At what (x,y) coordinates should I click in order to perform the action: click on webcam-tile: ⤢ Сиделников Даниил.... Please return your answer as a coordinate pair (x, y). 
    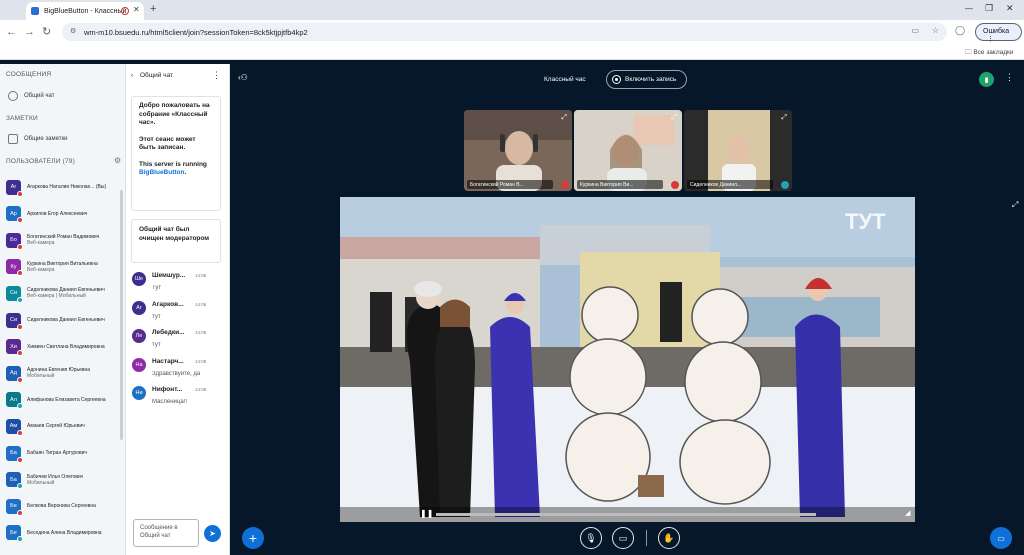
    Looking at the image, I should click on (738, 150).